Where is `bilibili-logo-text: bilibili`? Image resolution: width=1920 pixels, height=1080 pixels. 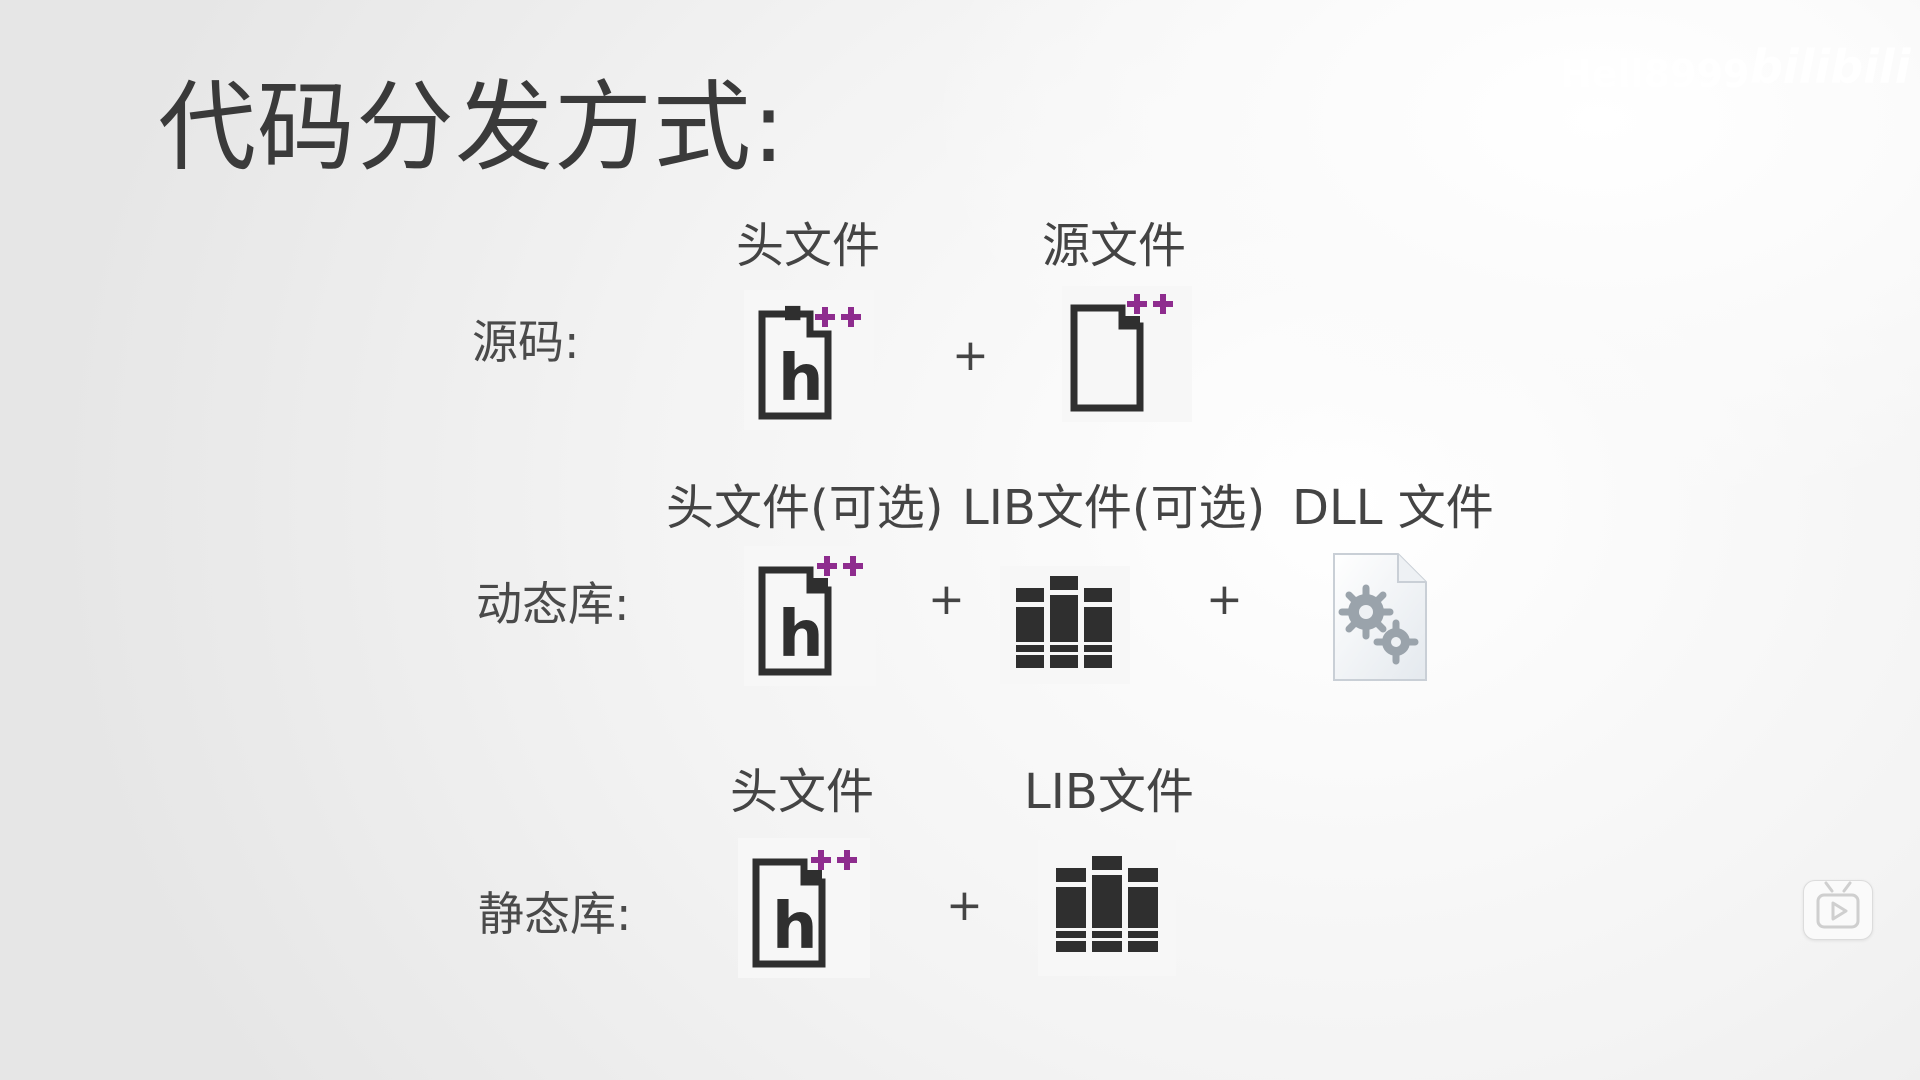
bilibili-logo-text: bilibili is located at coordinates (1830, 67).